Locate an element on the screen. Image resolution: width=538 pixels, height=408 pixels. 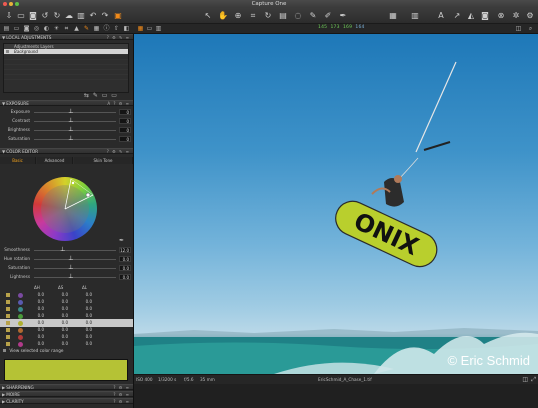
clarity-header: ▶CLARITY? ⚙ ≡ is located at coordinates (66, 401).